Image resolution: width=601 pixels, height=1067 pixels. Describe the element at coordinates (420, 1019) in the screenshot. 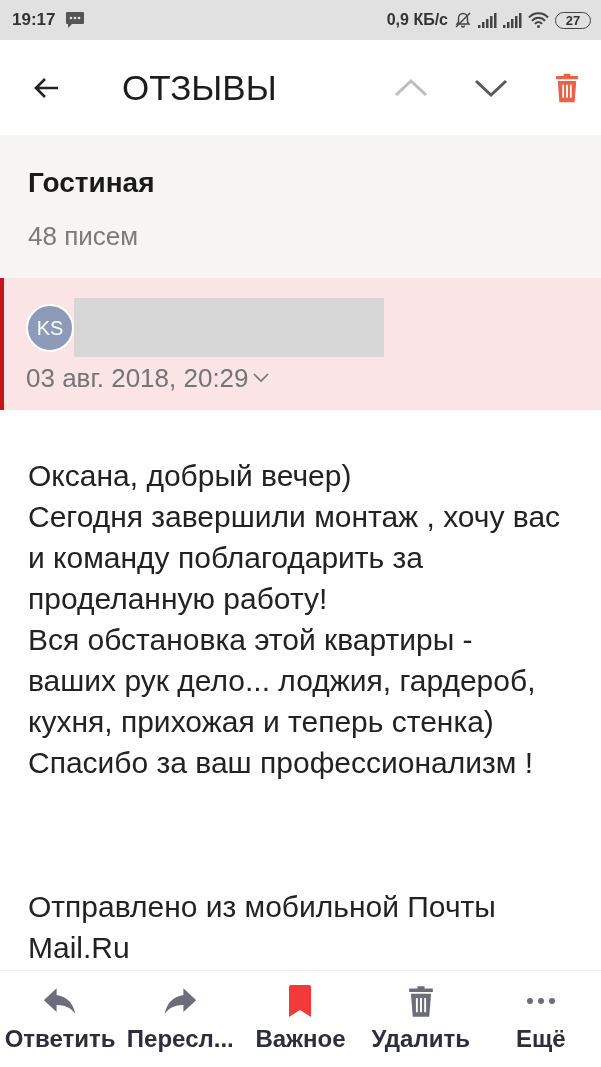

I see `delete-button: Удалить` at that location.